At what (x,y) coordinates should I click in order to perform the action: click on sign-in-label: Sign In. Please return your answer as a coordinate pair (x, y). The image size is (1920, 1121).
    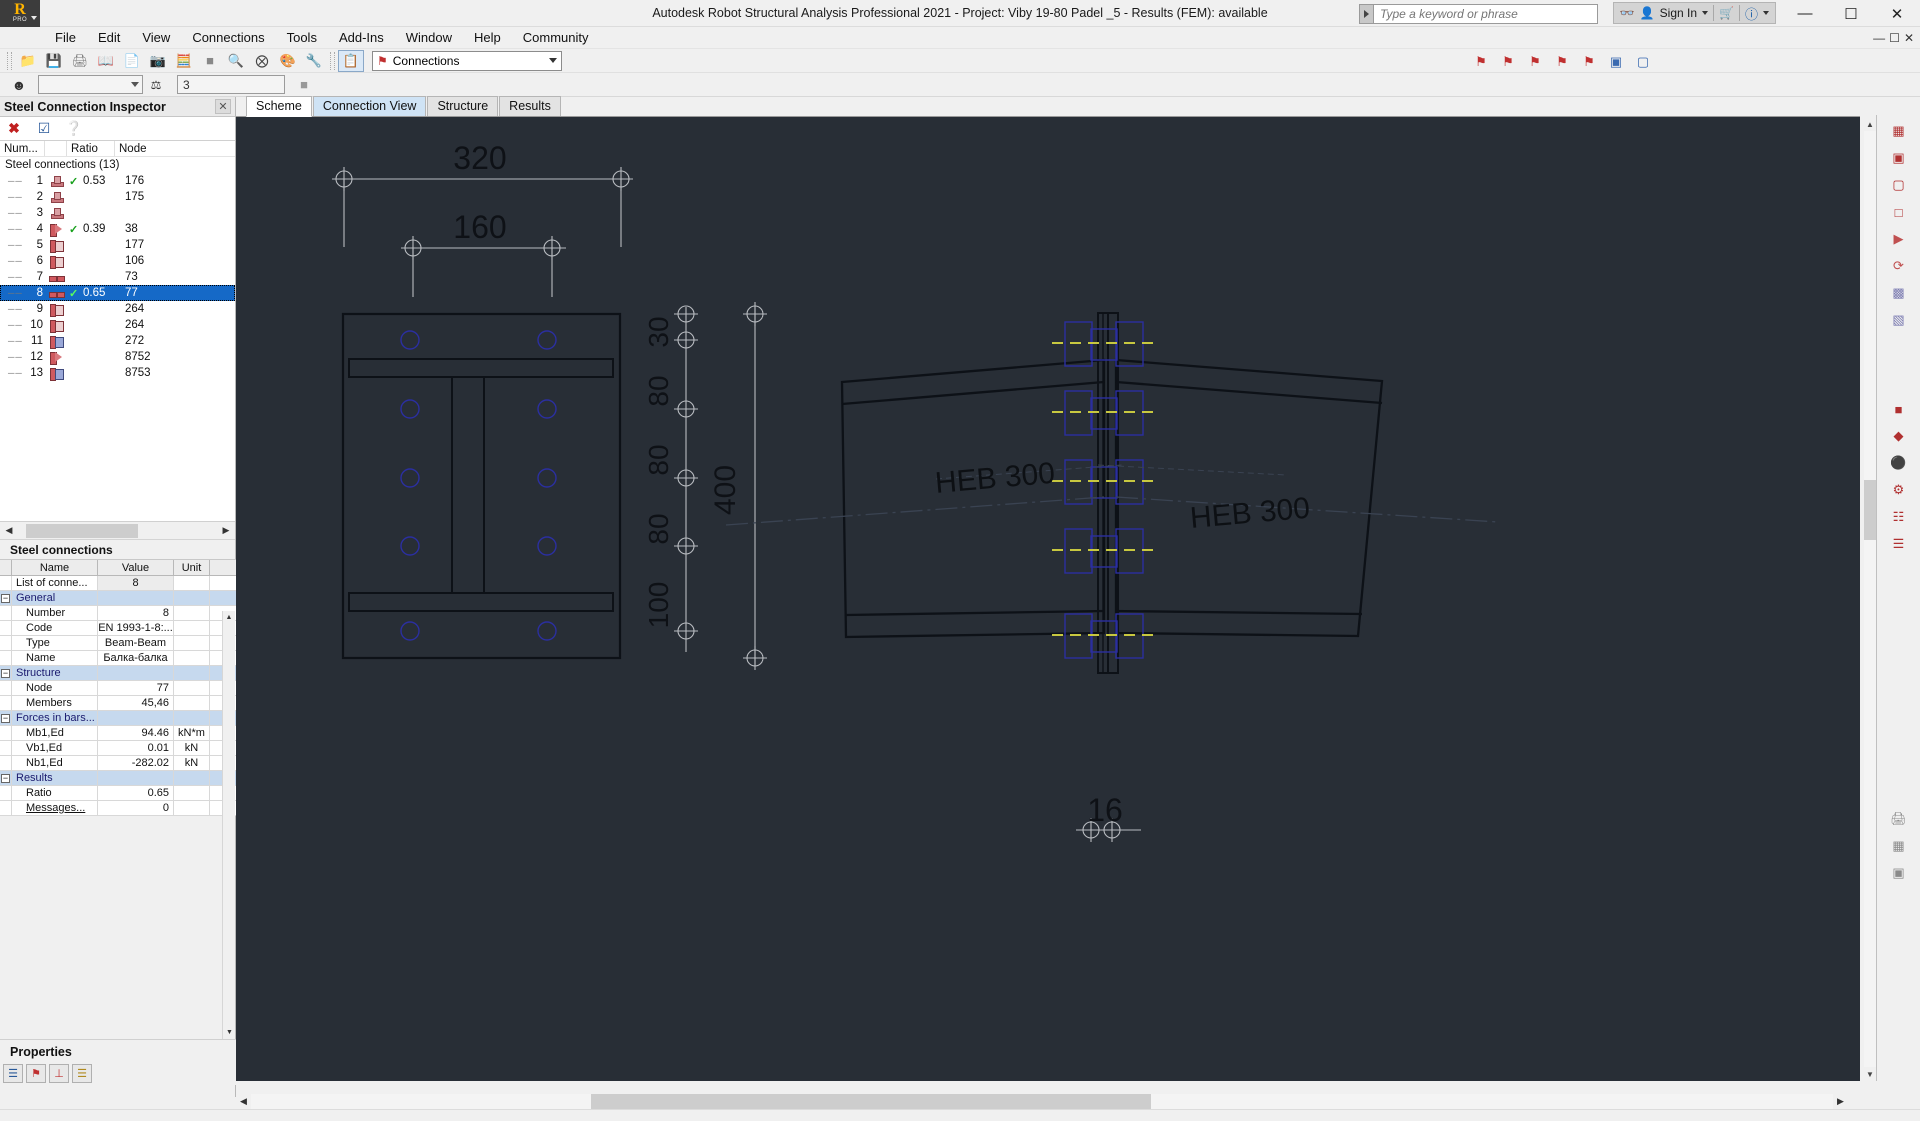
    Looking at the image, I should click on (1678, 13).